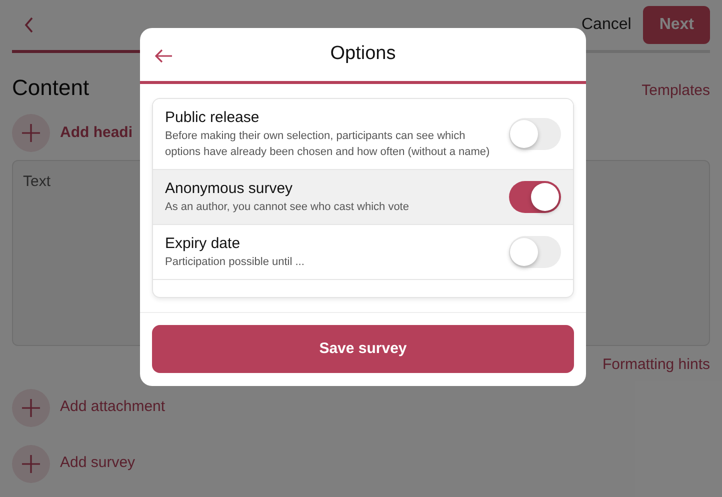  Describe the element at coordinates (656, 365) in the screenshot. I see `formatting-hints-link: Formatting hints` at that location.